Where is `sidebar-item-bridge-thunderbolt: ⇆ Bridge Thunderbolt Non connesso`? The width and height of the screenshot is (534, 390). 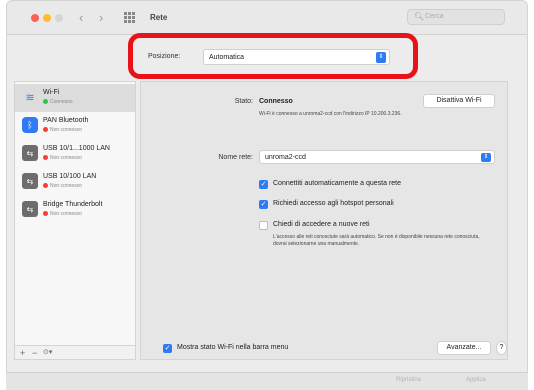 sidebar-item-bridge-thunderbolt: ⇆ Bridge Thunderbolt Non connesso is located at coordinates (75, 210).